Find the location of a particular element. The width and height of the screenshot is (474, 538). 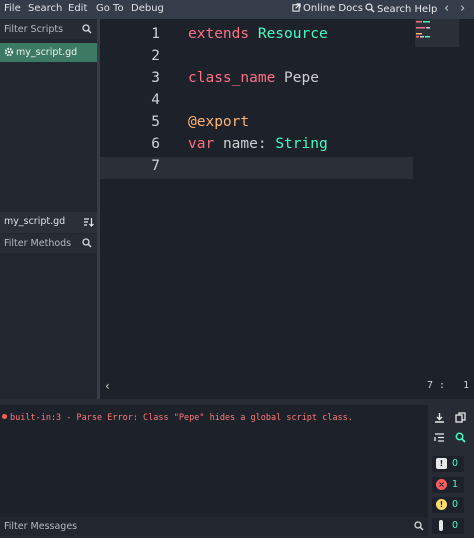

scripts-panel is located at coordinates (48, 209).